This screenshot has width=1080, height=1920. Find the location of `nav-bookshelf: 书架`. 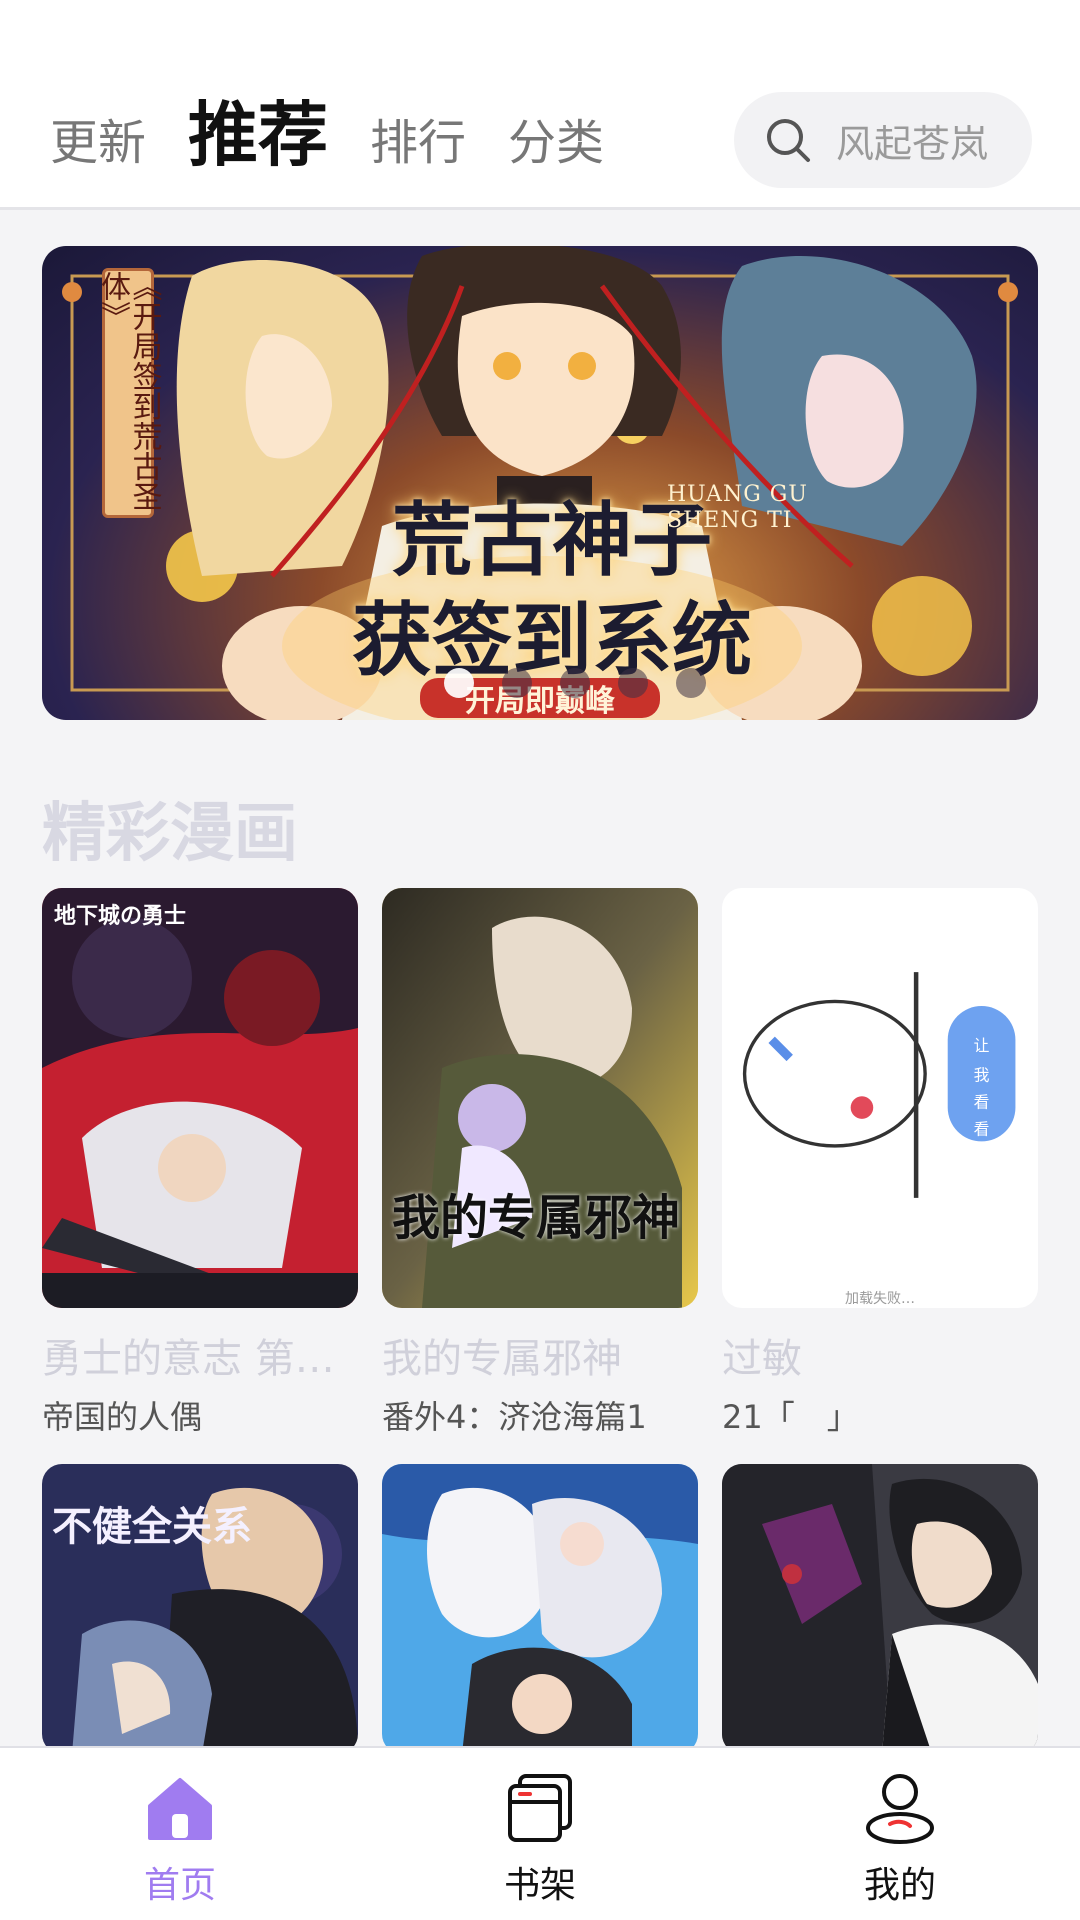

nav-bookshelf: 书架 is located at coordinates (540, 1834).